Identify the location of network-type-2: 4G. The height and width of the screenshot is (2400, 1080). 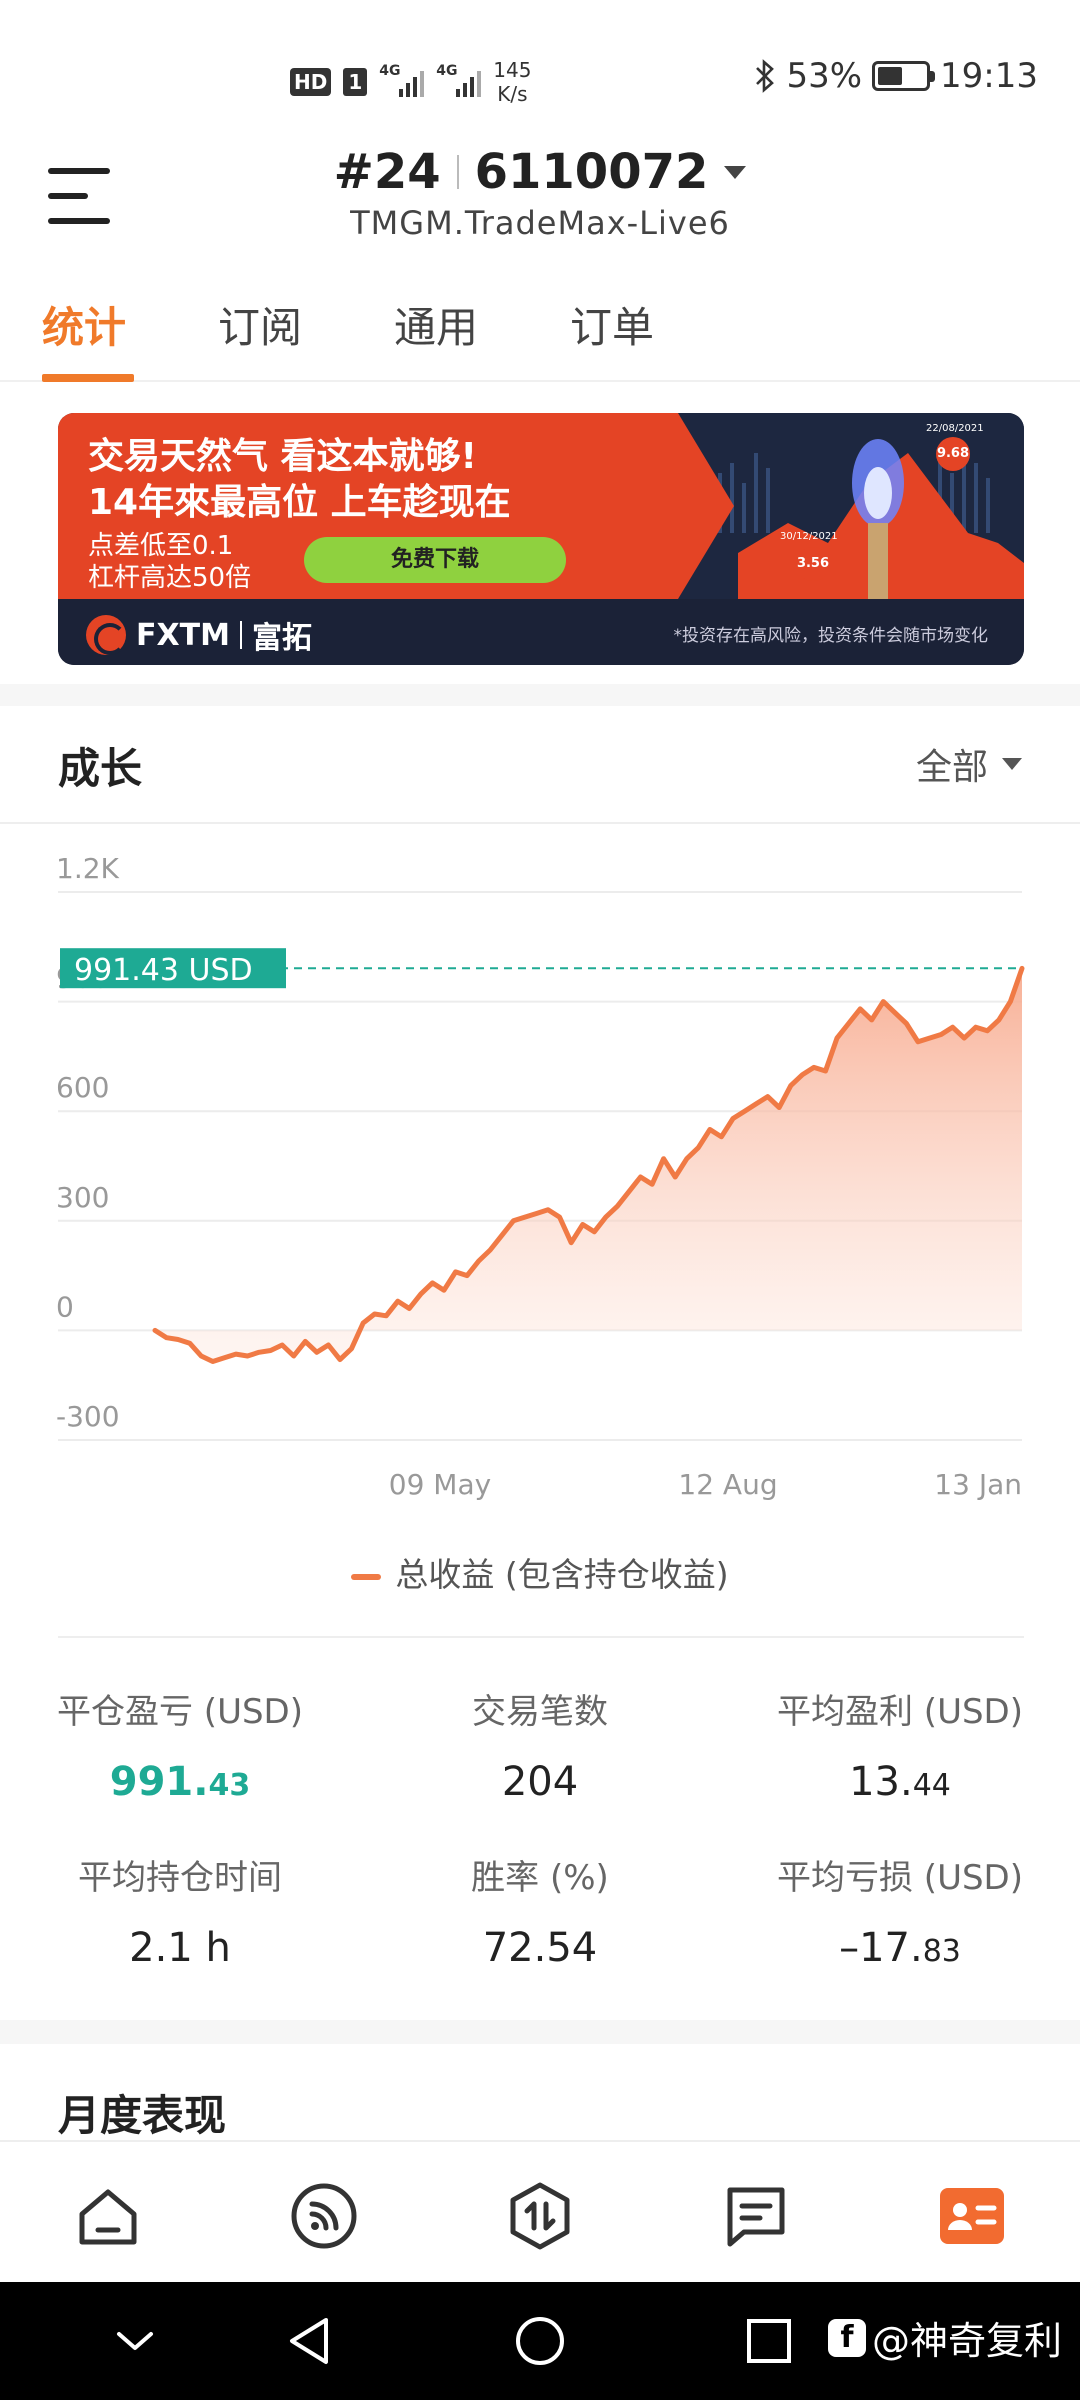
(447, 71).